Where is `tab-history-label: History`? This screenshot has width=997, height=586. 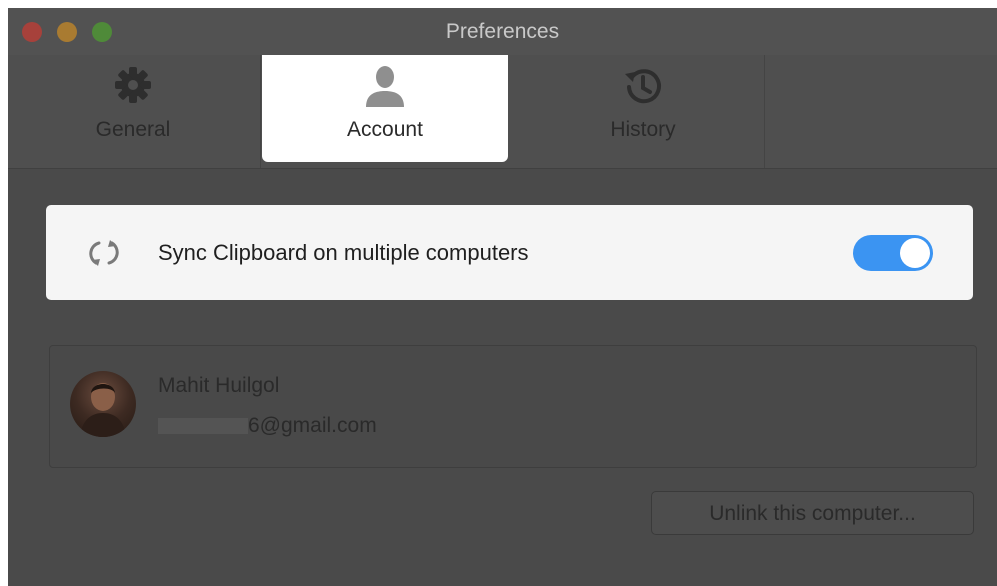 tab-history-label: History is located at coordinates (643, 129).